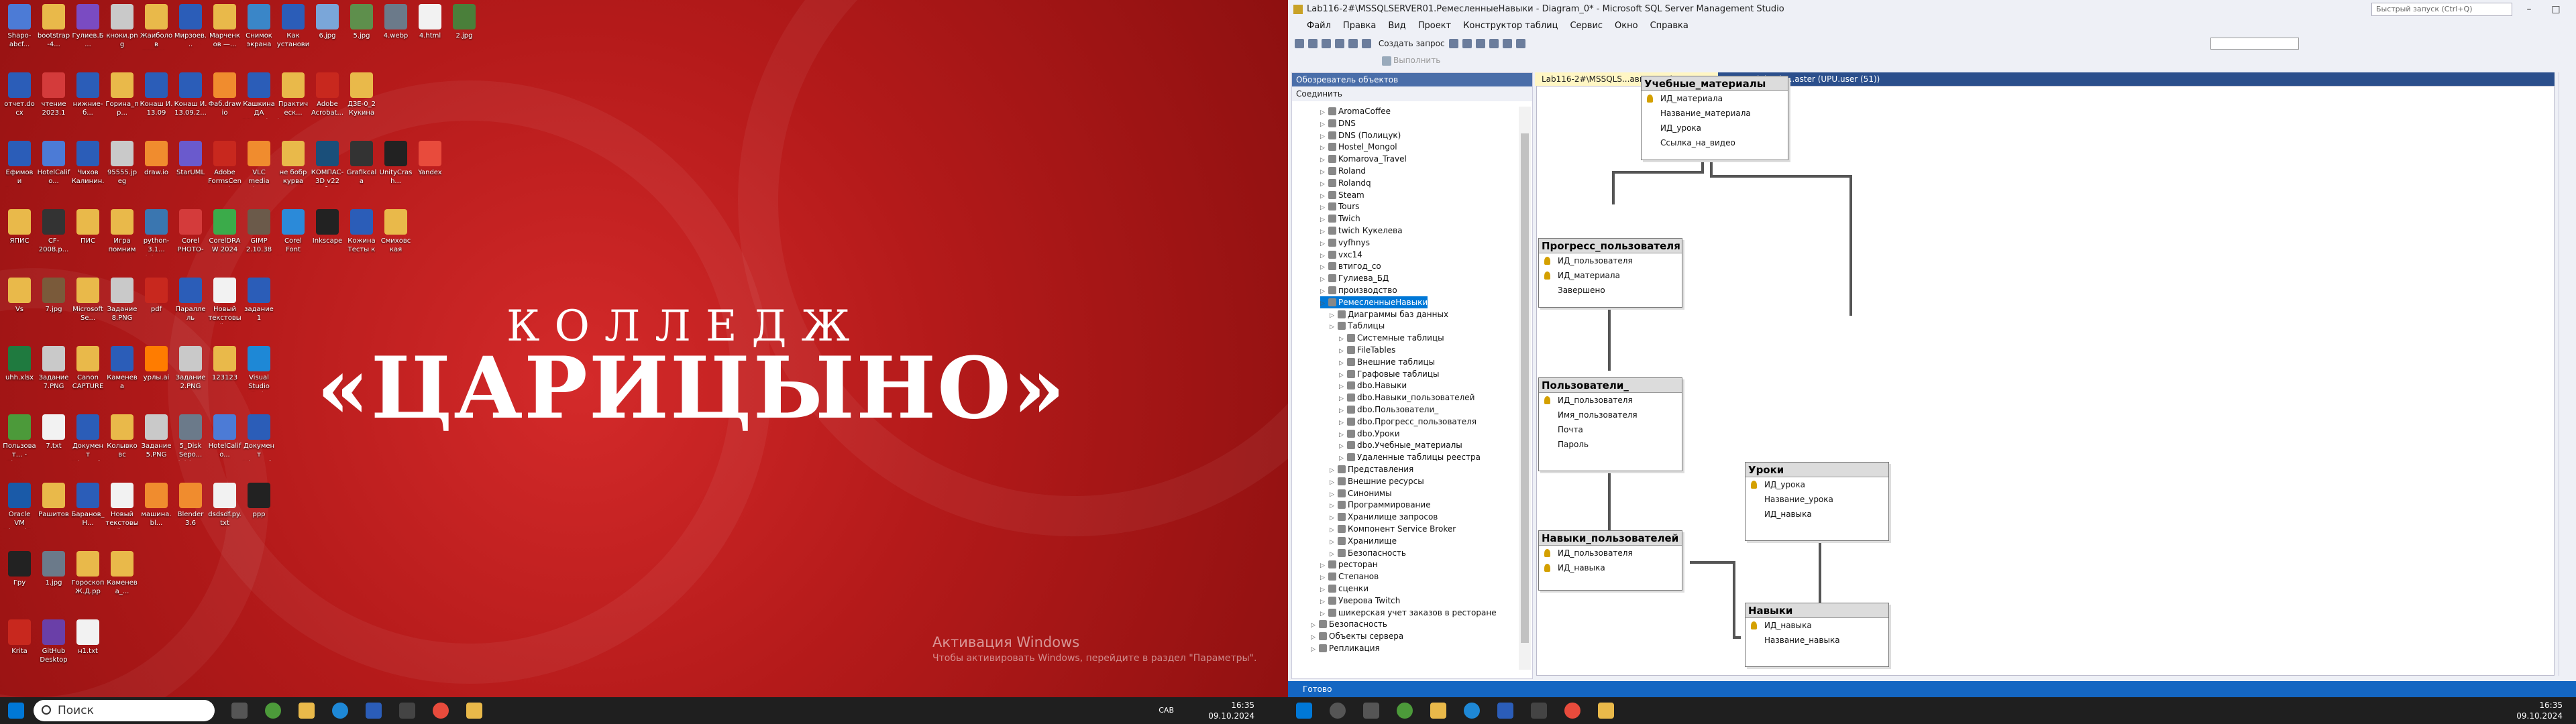 The image size is (2576, 724). I want to click on table-column: Завершено, so click(1610, 290).